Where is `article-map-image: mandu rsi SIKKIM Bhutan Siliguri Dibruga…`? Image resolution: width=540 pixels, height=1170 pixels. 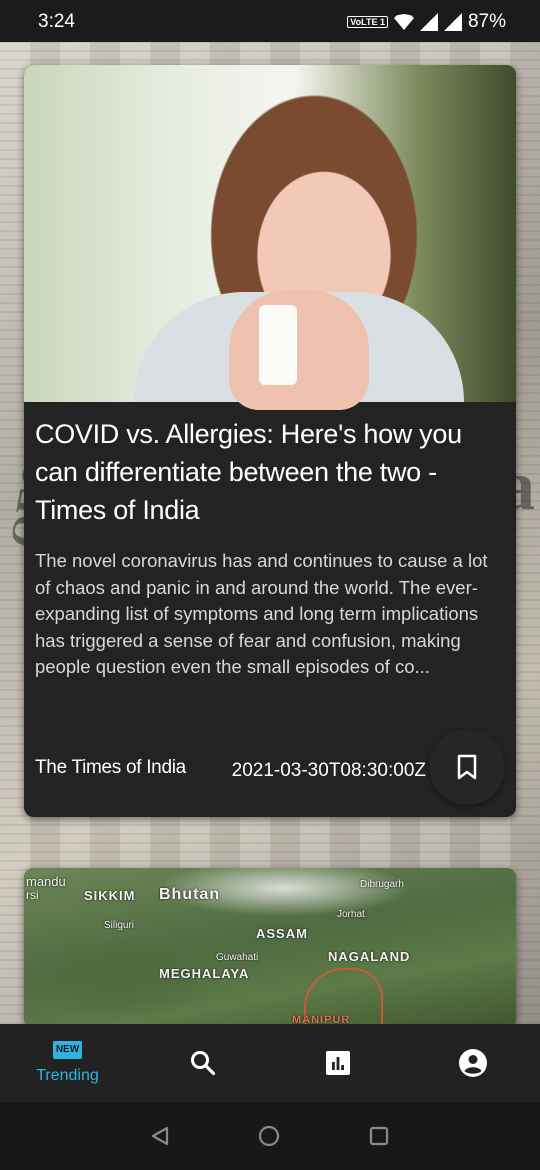 article-map-image: mandu rsi SIKKIM Bhutan Siliguri Dibruga… is located at coordinates (270, 948).